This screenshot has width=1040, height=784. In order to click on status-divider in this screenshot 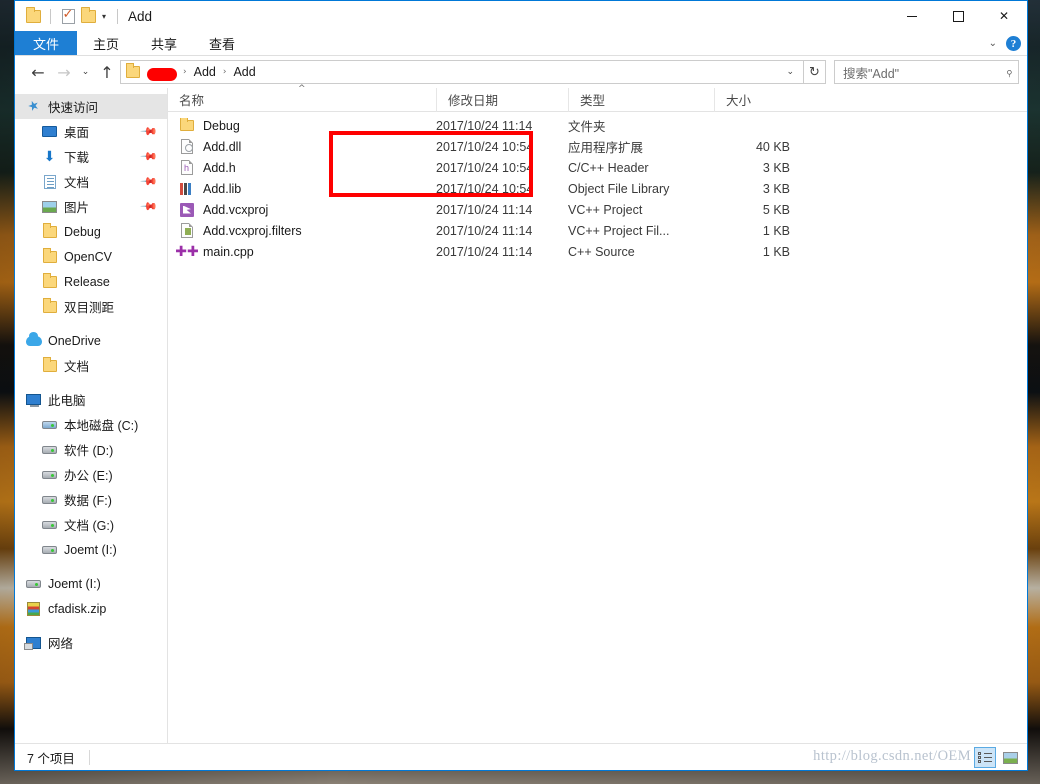, I will do `click(89, 757)`.